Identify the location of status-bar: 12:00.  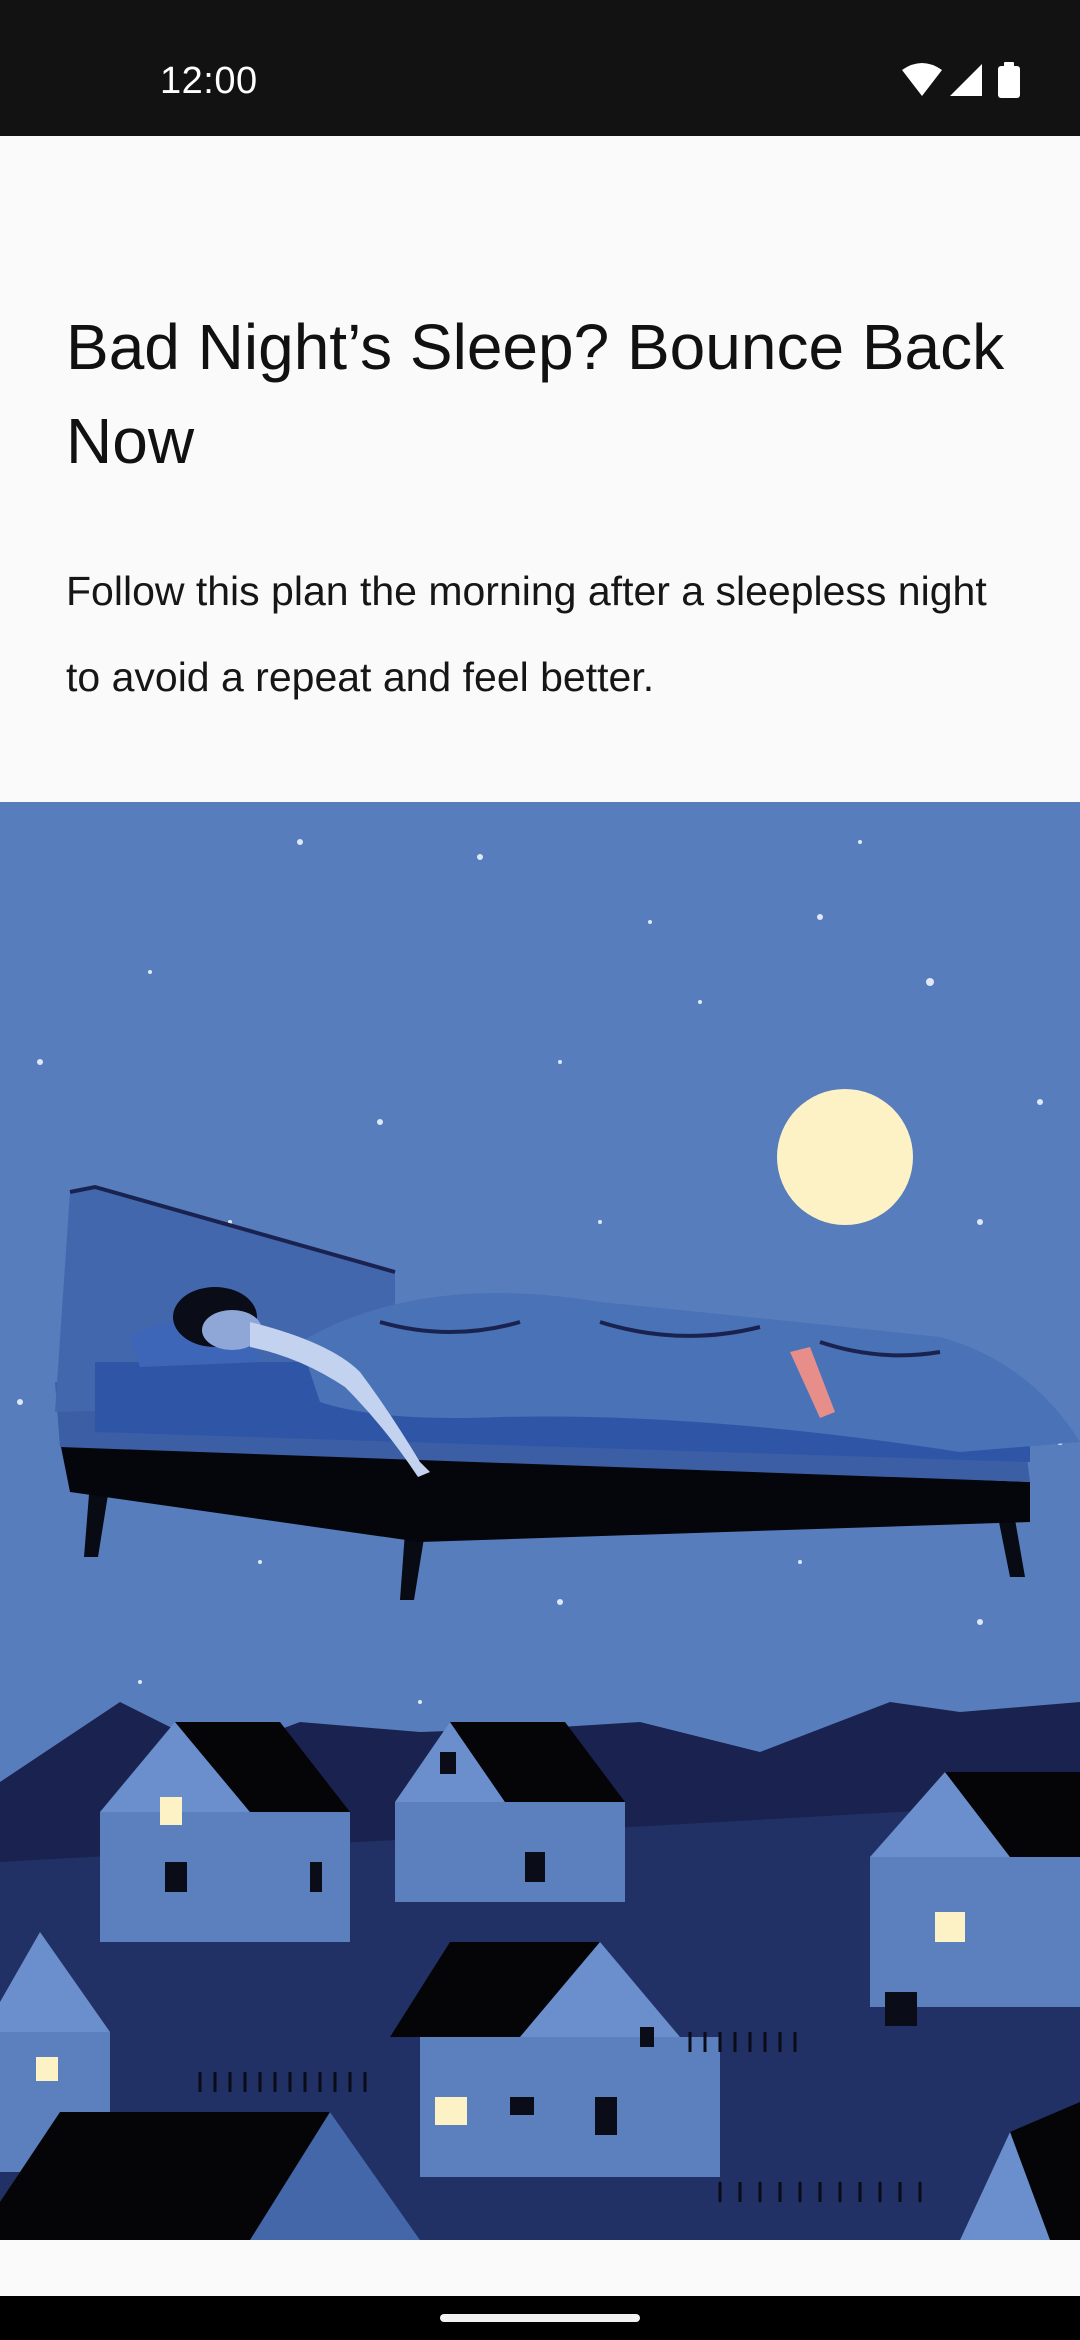
(540, 68).